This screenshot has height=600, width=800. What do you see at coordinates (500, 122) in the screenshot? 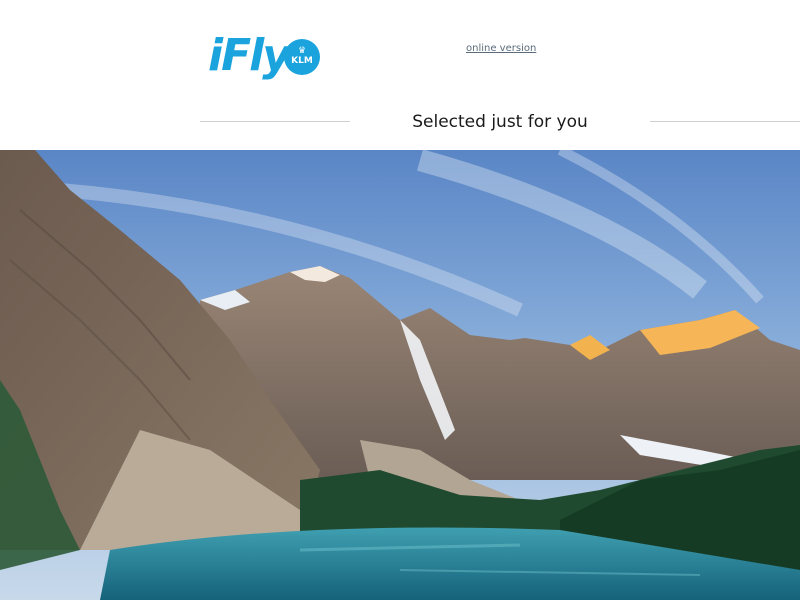
I see `section-tagline: Selected just for you` at bounding box center [500, 122].